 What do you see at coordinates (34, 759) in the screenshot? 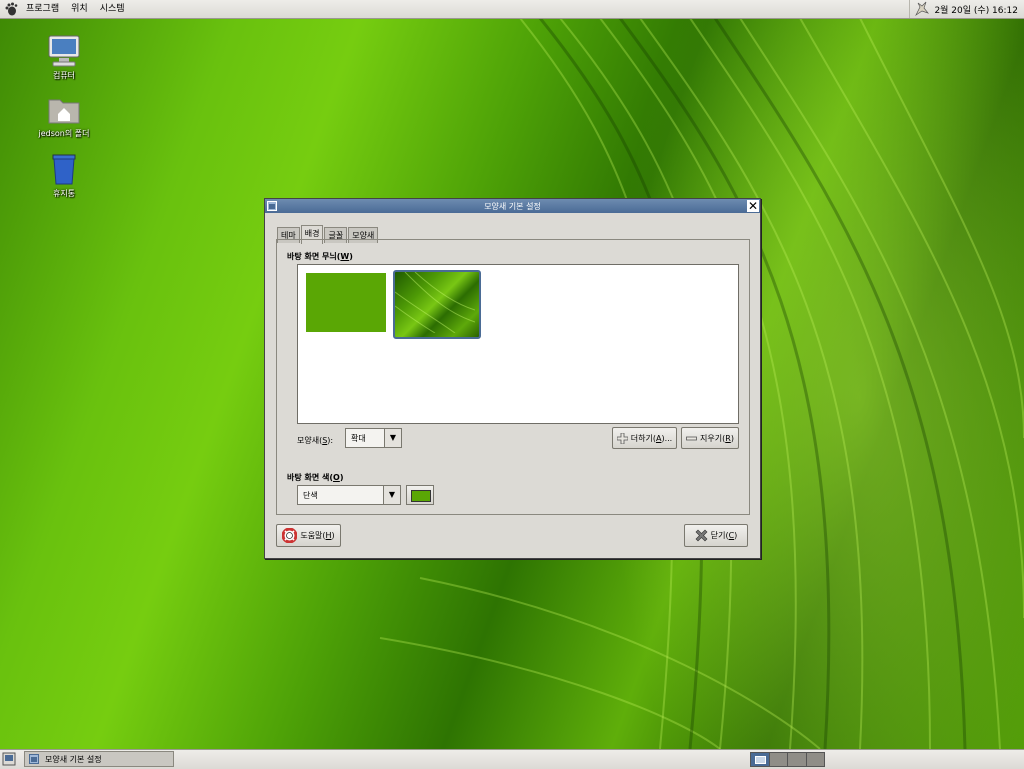
I see `window-icon` at bounding box center [34, 759].